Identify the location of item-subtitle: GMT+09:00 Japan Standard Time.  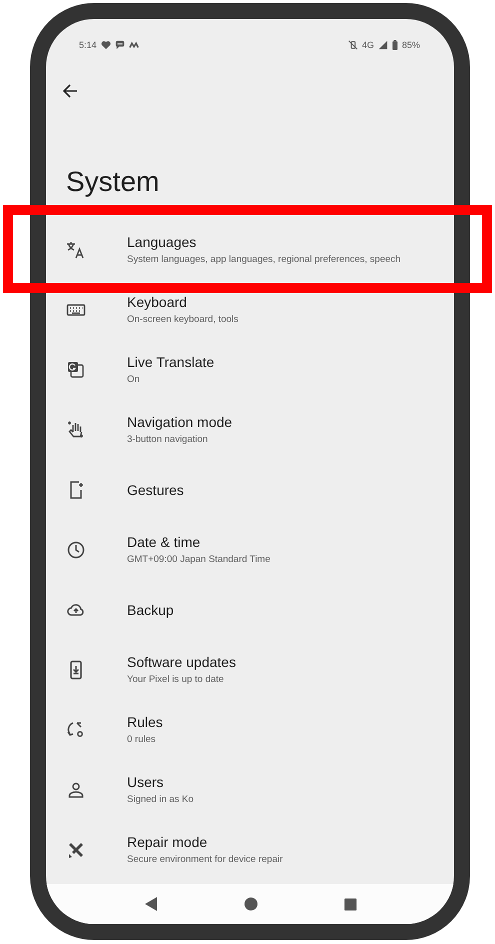
(198, 560).